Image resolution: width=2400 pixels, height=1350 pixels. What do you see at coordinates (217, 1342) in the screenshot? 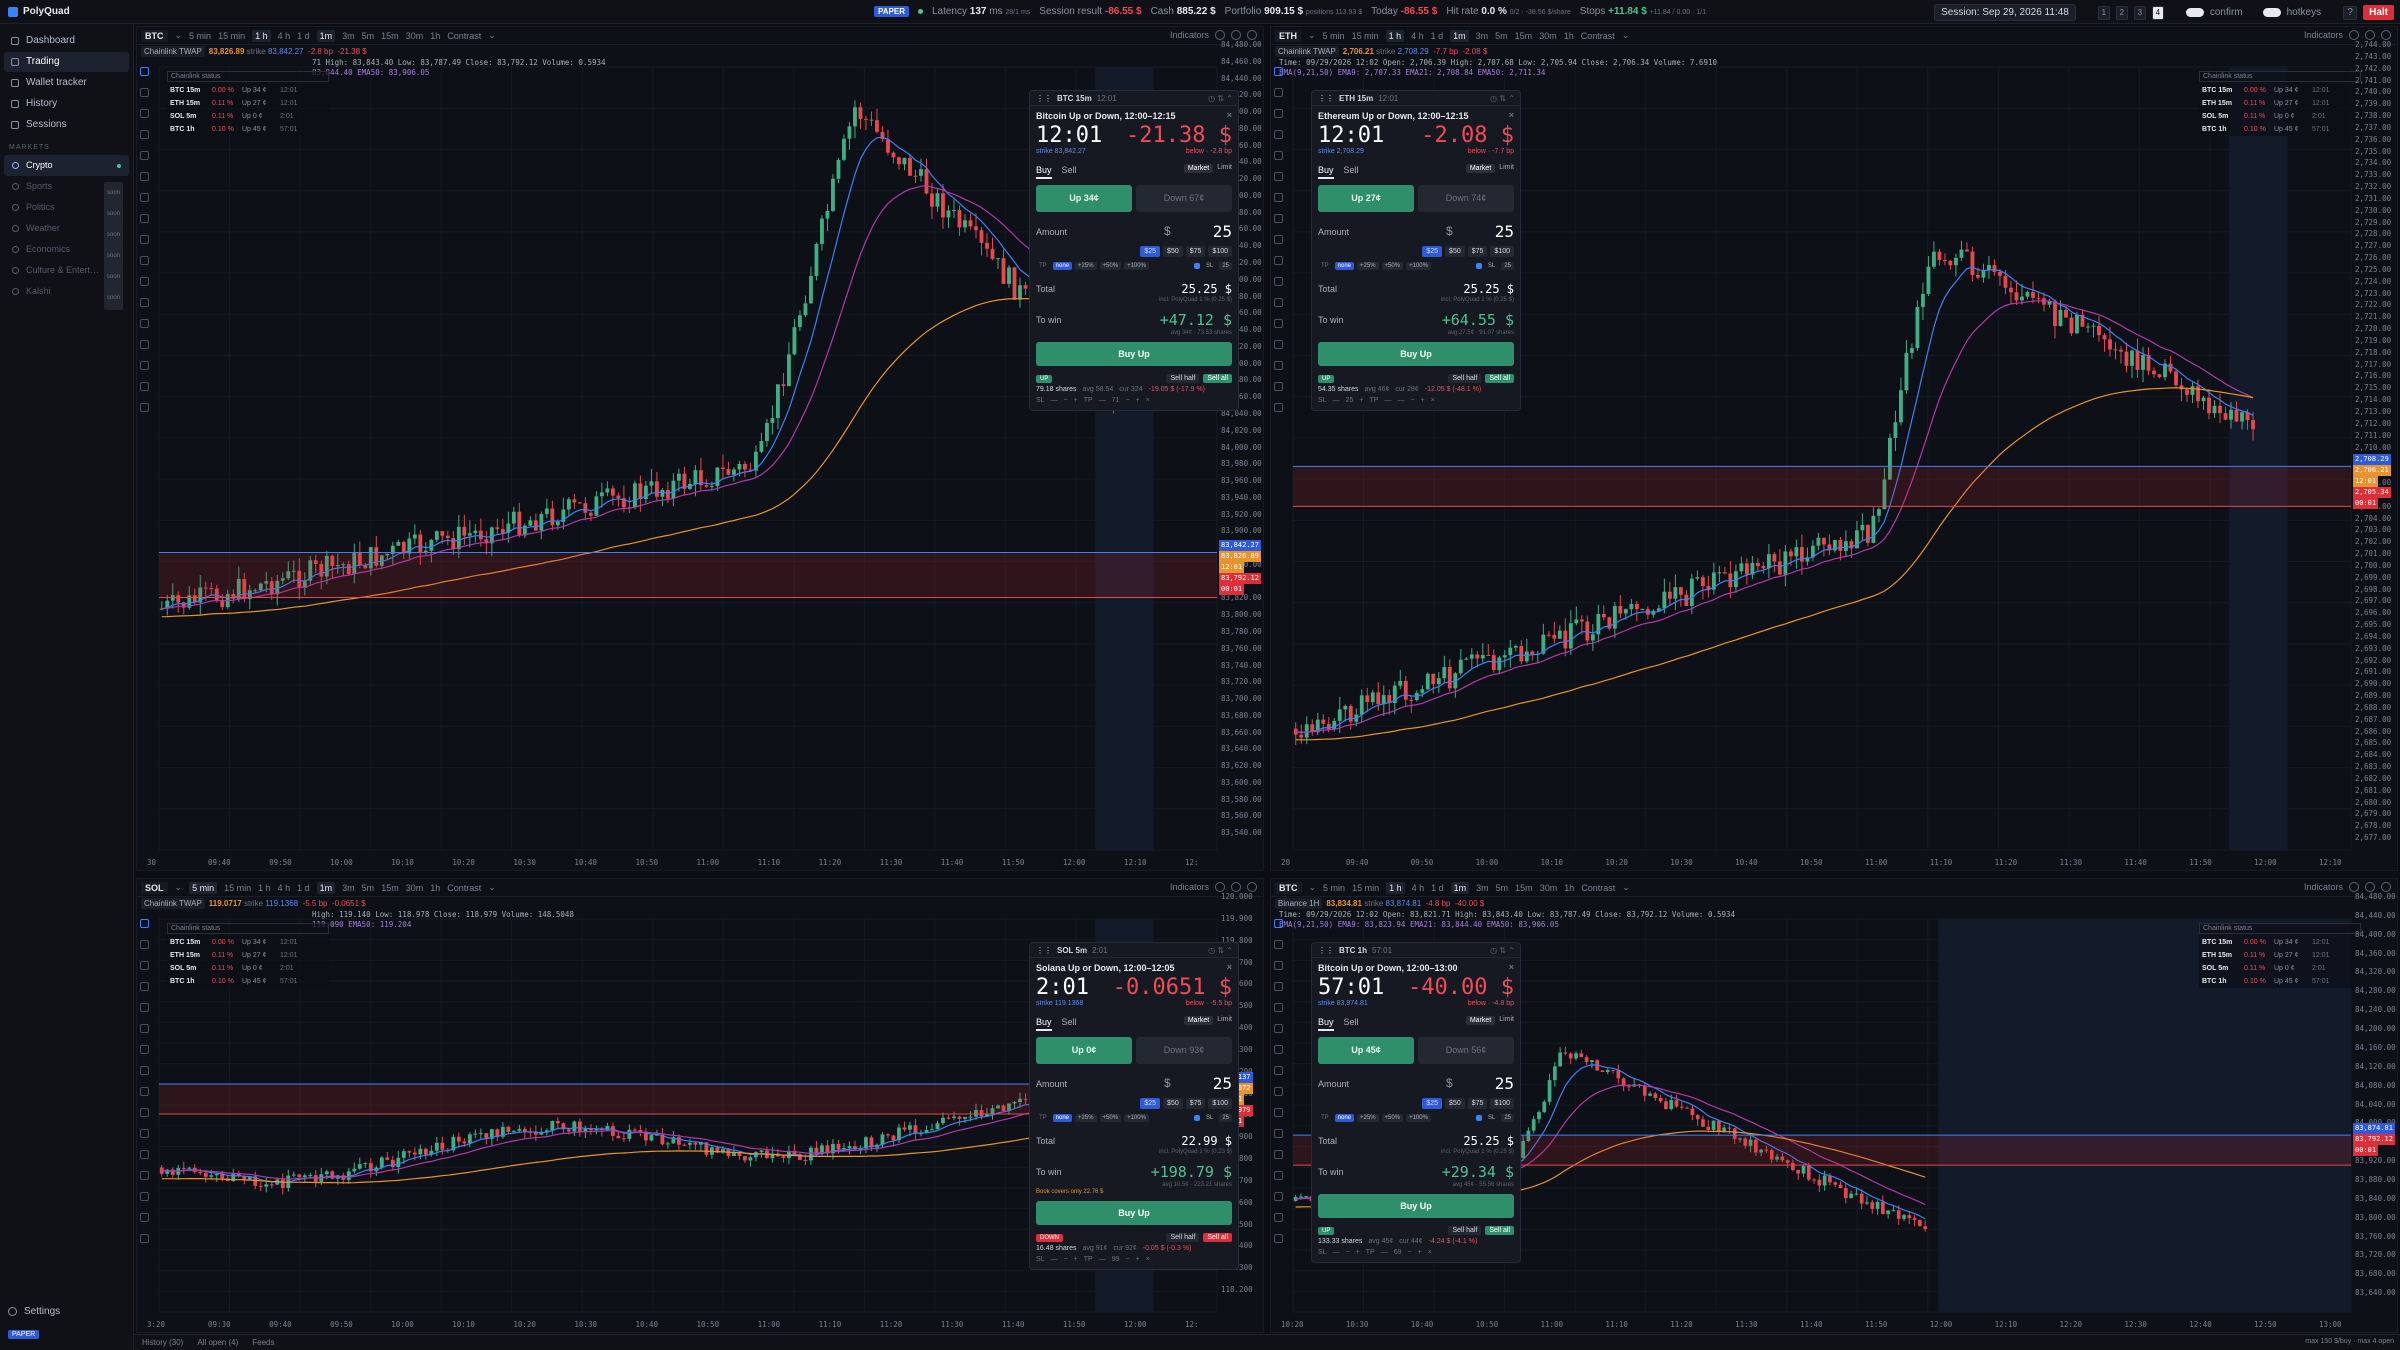
I see `all-open-tab: All open (4)` at bounding box center [217, 1342].